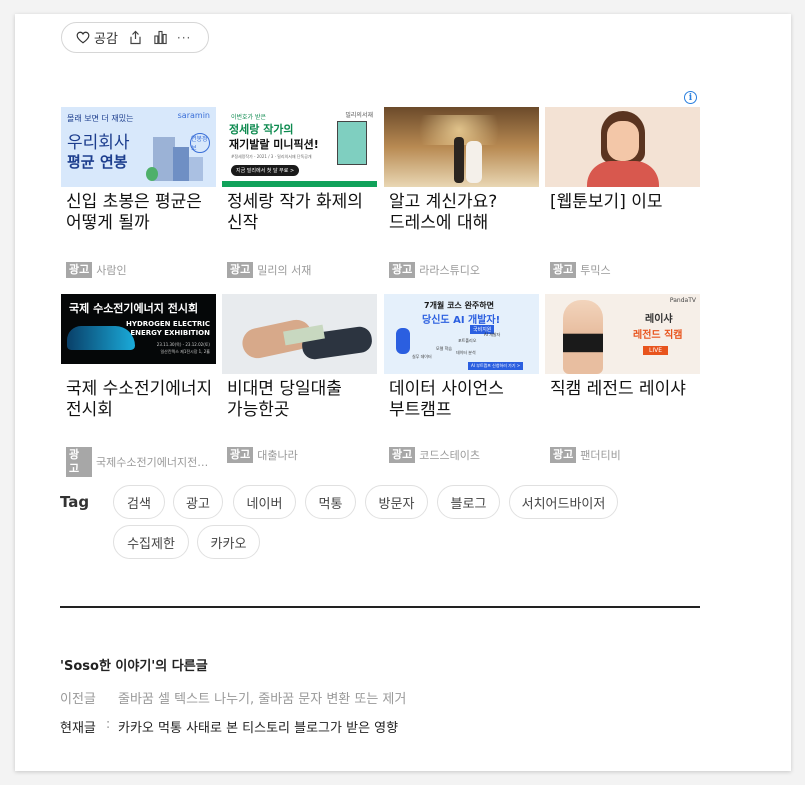 This screenshot has width=805, height=785. Describe the element at coordinates (100, 118) in the screenshot. I see `thumb-text: 몰래 보면 더 재밌는` at that location.